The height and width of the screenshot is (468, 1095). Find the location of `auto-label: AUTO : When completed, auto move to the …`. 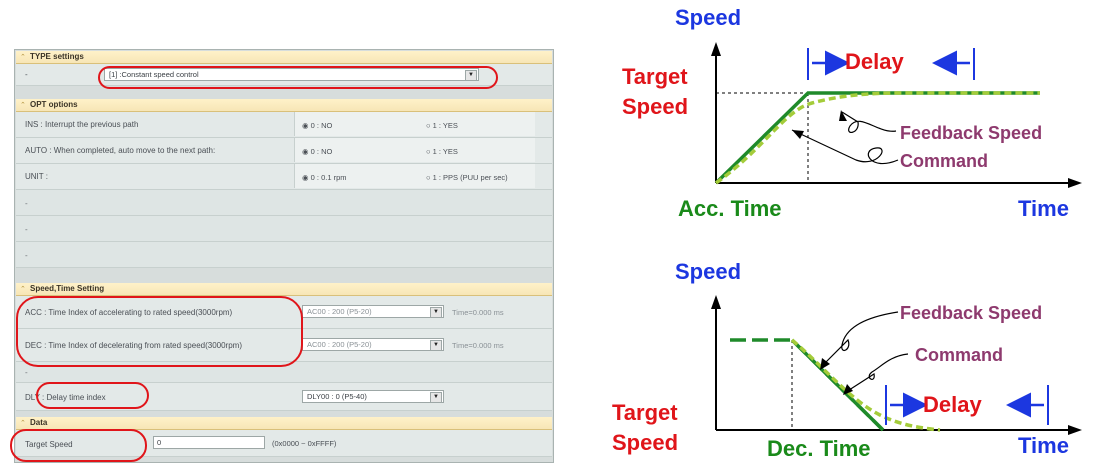

auto-label: AUTO : When completed, auto move to the … is located at coordinates (120, 150).